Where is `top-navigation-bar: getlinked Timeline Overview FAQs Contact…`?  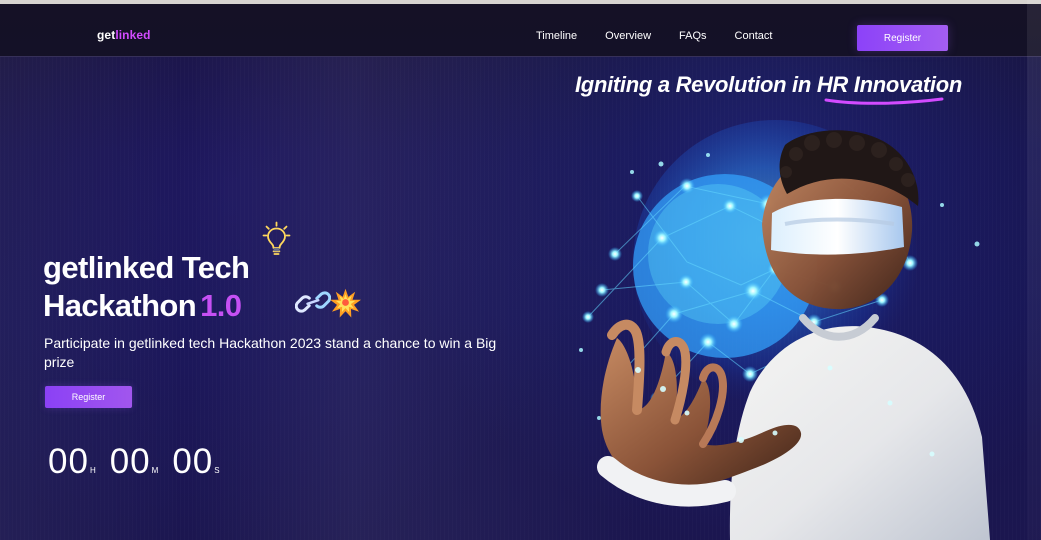
top-navigation-bar: getlinked Timeline Overview FAQs Contact… is located at coordinates (520, 30).